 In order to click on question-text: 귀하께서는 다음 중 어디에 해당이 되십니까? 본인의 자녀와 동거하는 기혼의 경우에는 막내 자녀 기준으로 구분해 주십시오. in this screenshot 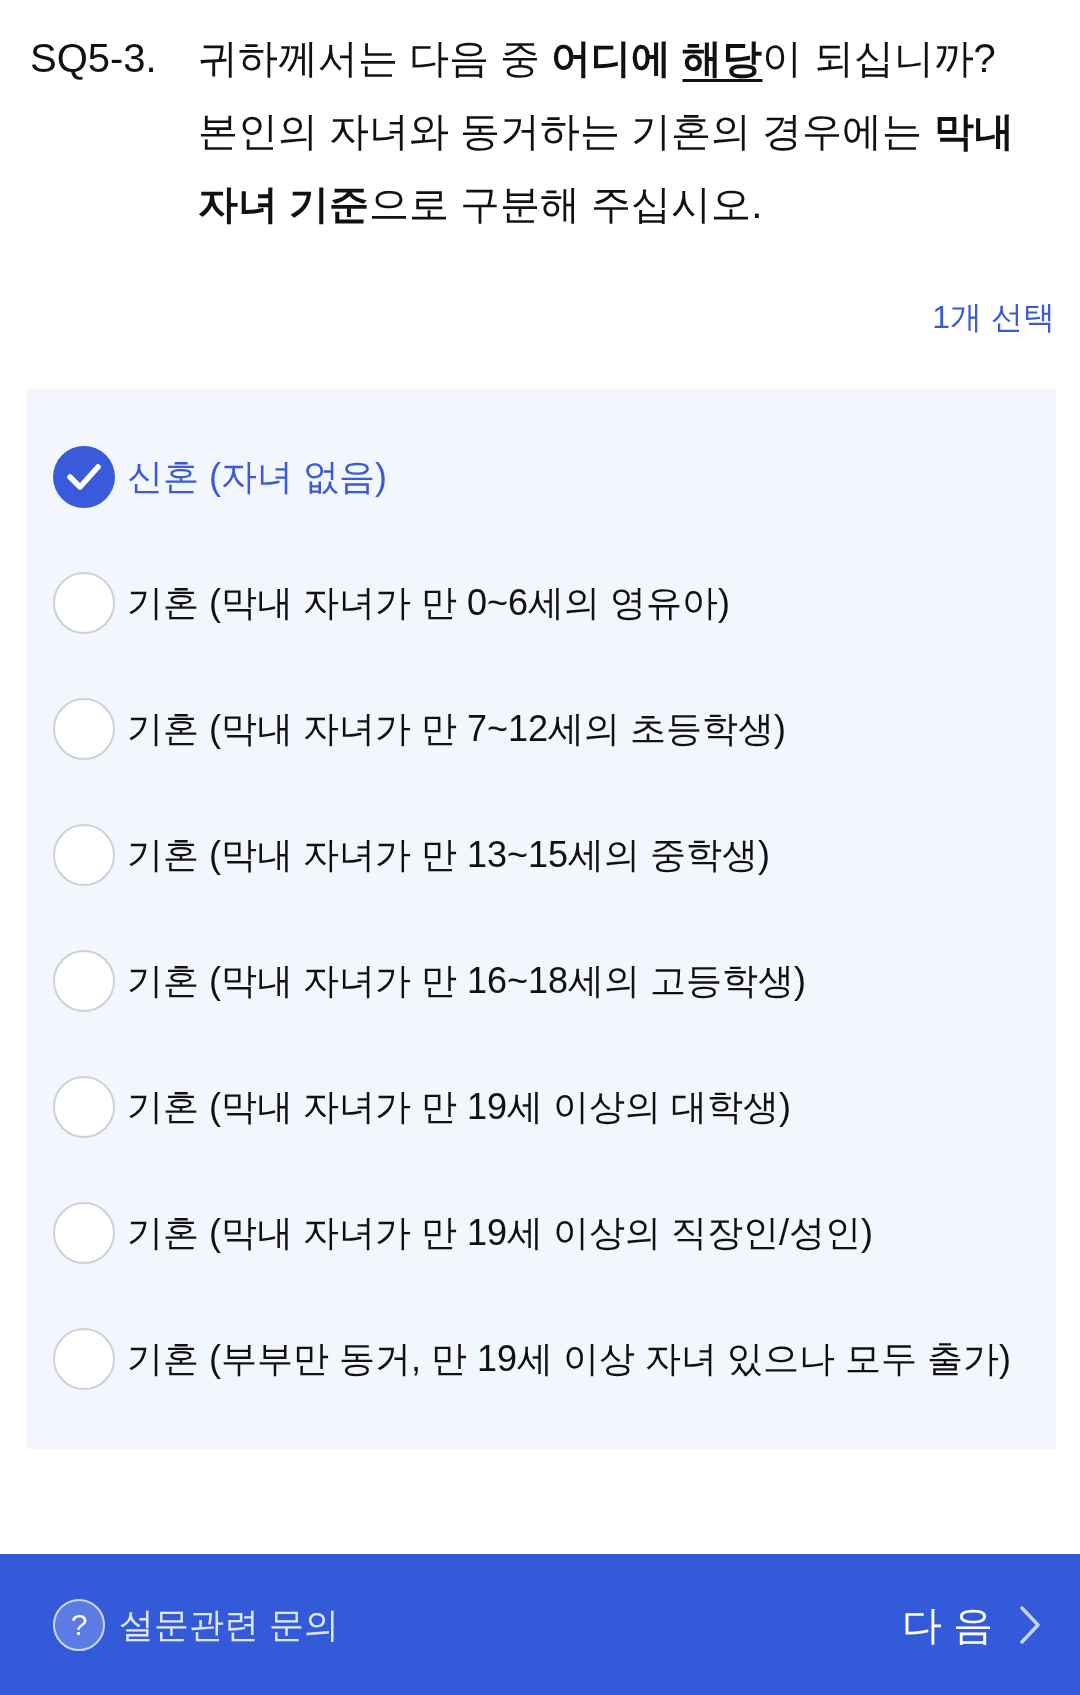, I will do `click(606, 131)`.